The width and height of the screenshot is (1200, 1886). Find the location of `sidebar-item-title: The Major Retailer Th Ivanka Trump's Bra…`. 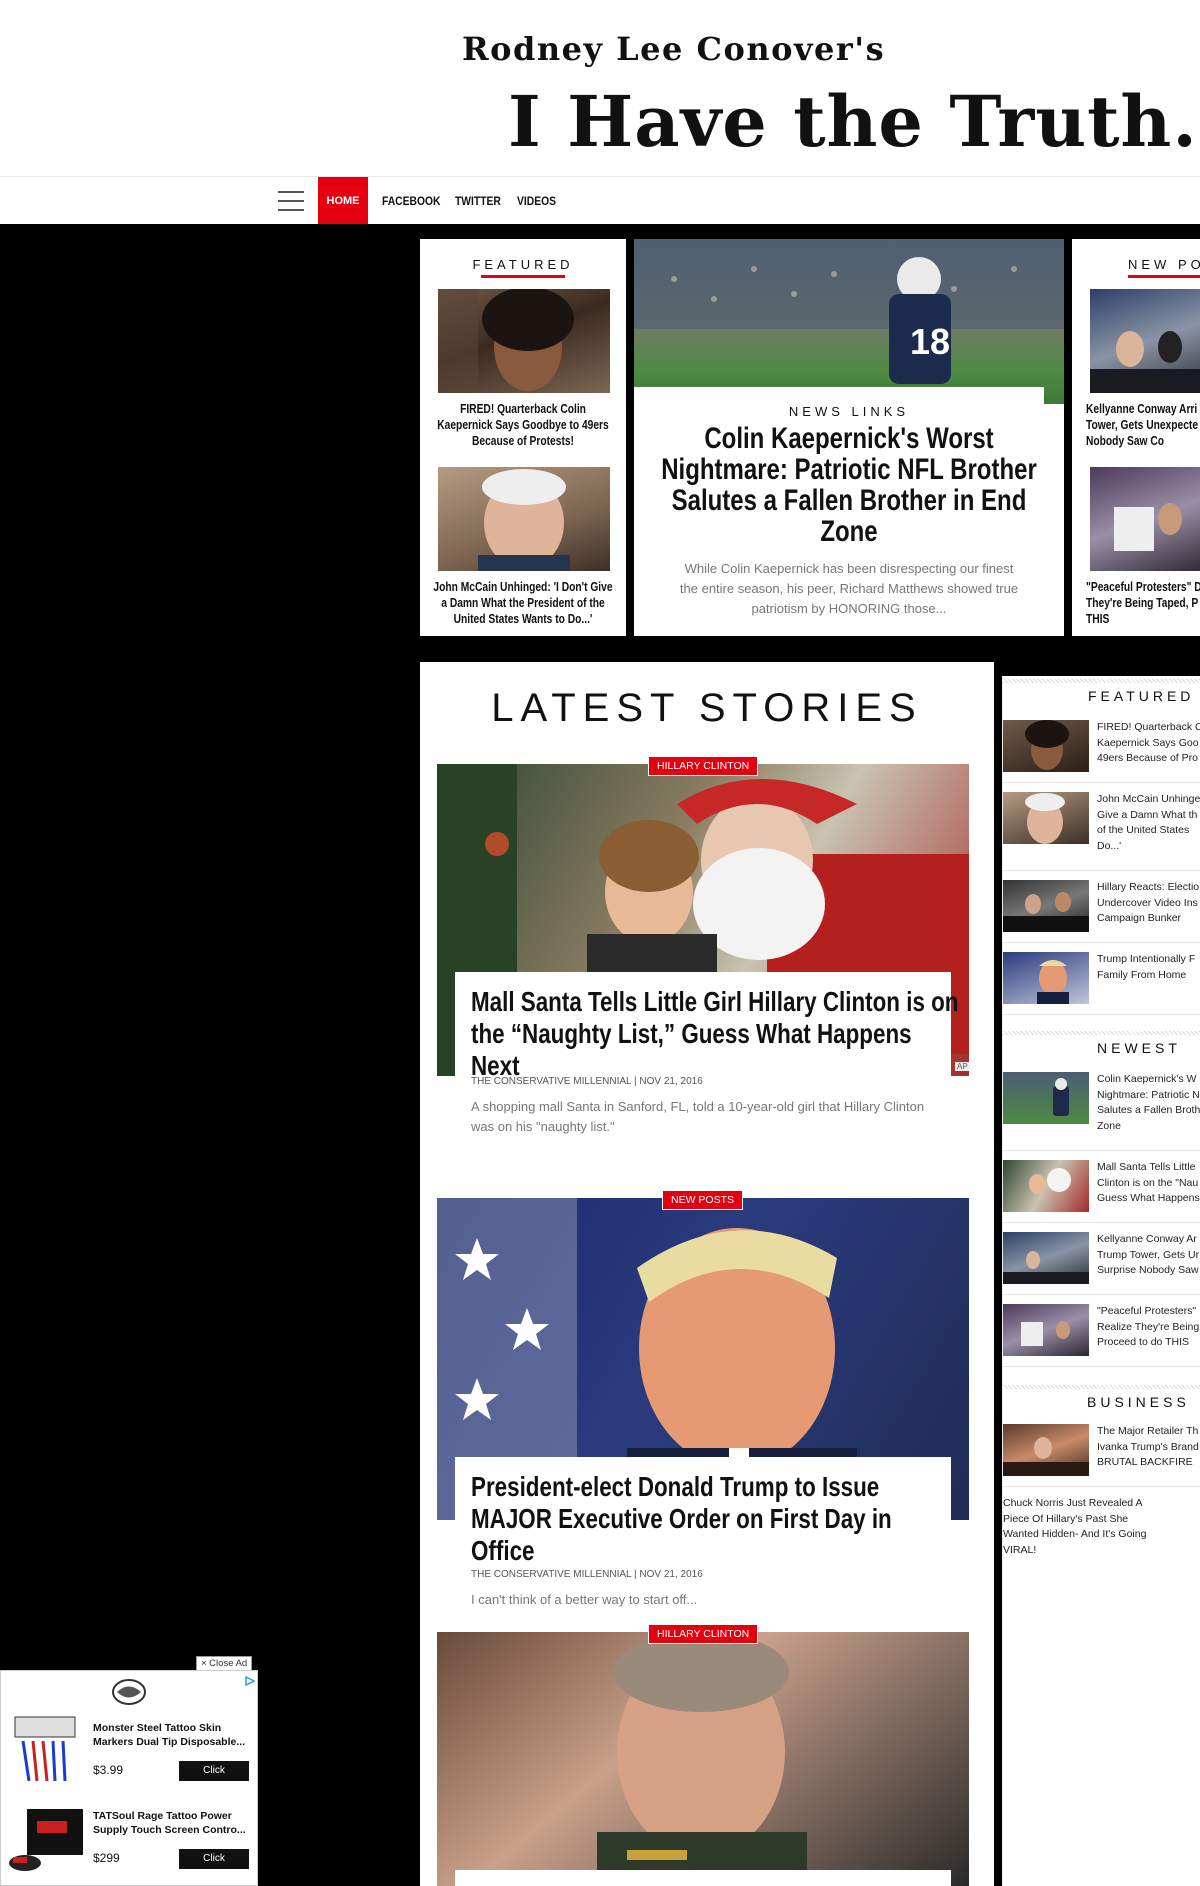

sidebar-item-title: The Major Retailer Th Ivanka Trump's Bra… is located at coordinates (1148, 1447).